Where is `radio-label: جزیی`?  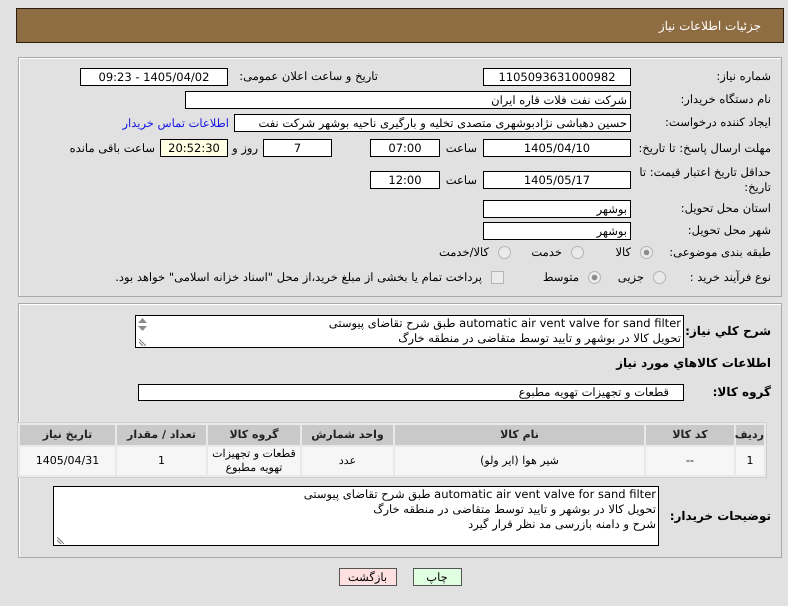 radio-label: جزیی is located at coordinates (631, 277).